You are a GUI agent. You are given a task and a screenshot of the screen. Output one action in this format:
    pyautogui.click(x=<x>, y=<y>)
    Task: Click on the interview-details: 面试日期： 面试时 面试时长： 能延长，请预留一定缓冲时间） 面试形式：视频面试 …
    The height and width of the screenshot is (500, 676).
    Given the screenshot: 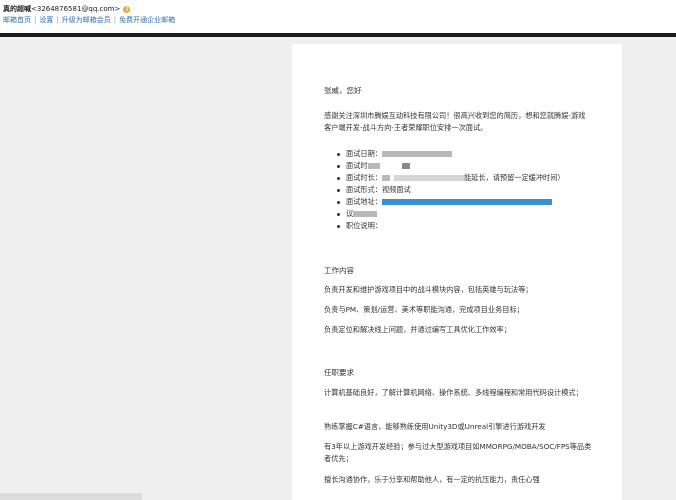 What is the action you would take?
    pyautogui.click(x=466, y=190)
    